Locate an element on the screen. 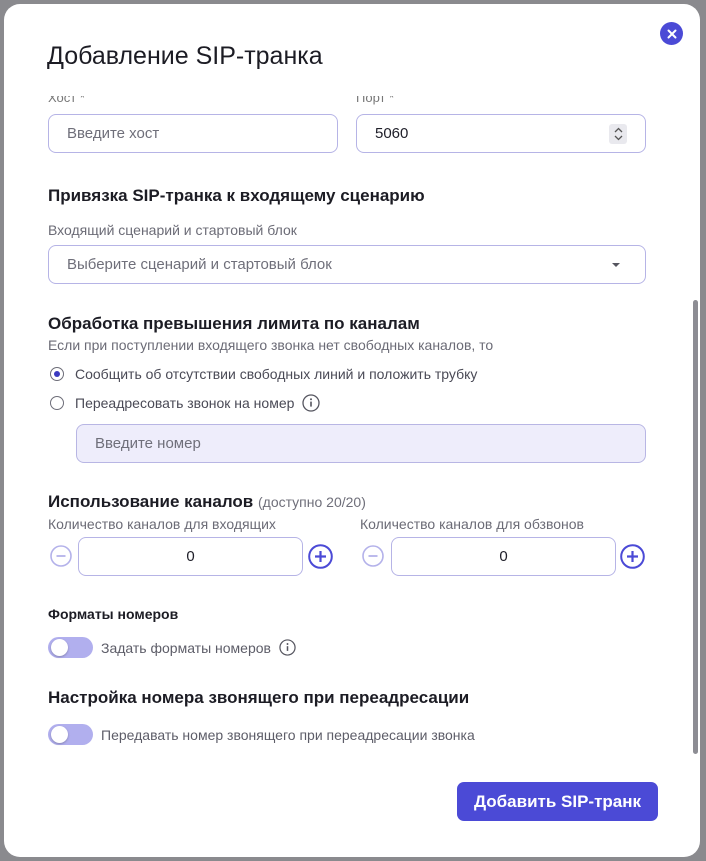 This screenshot has width=706, height=861. channels-title-text: Использование каналов is located at coordinates (151, 501).